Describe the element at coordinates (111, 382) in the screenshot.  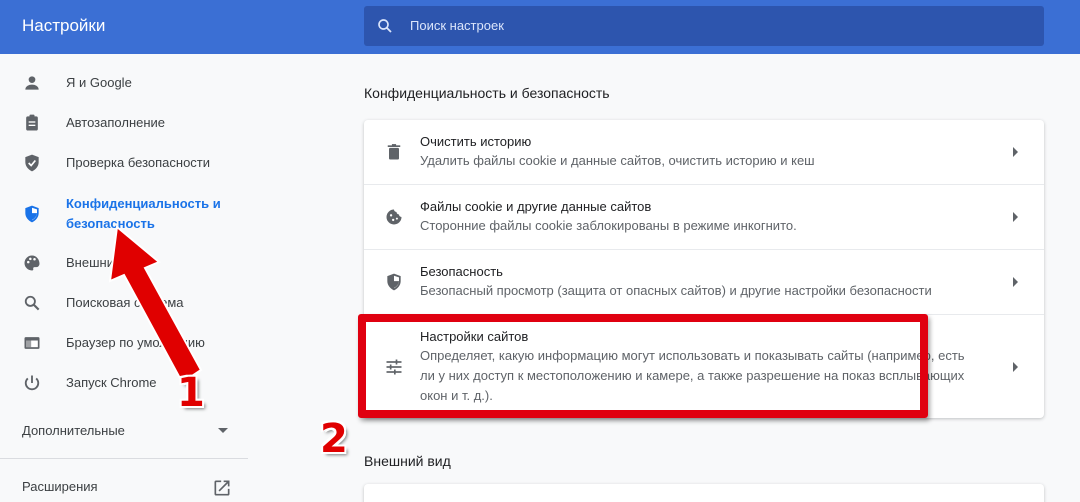
I see `sidebar-item-label: Запуск Chrome` at that location.